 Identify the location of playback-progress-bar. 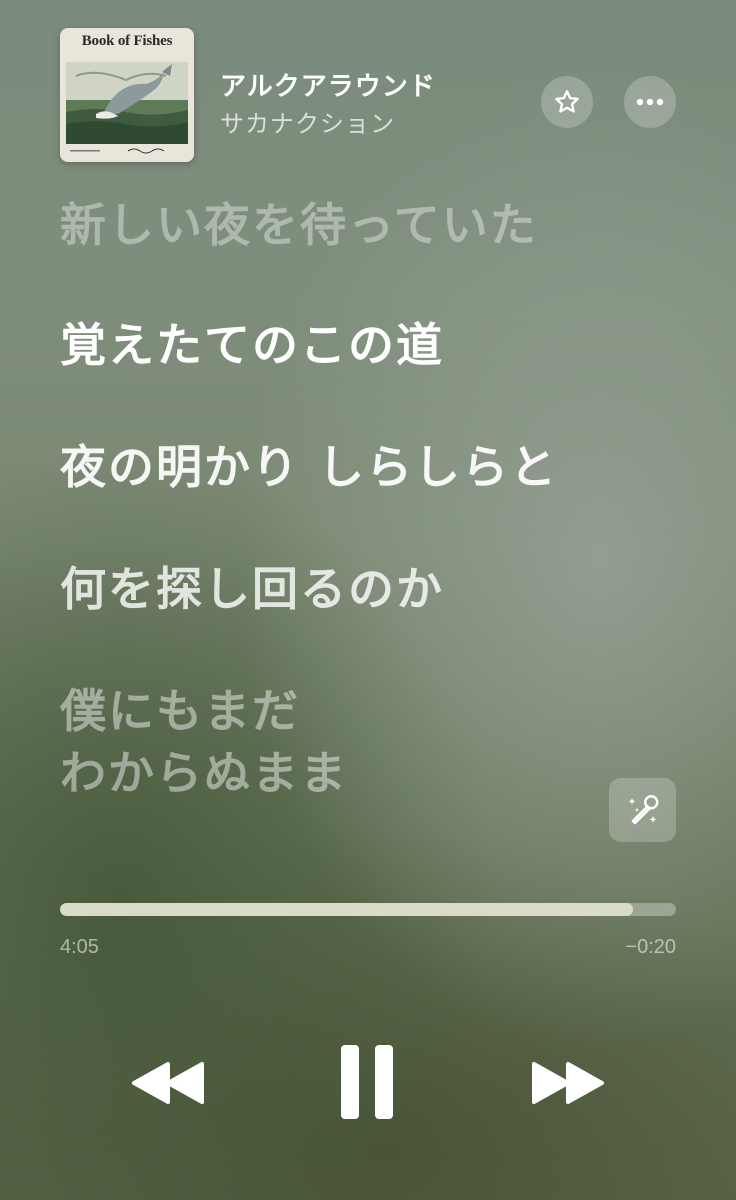
(368, 909).